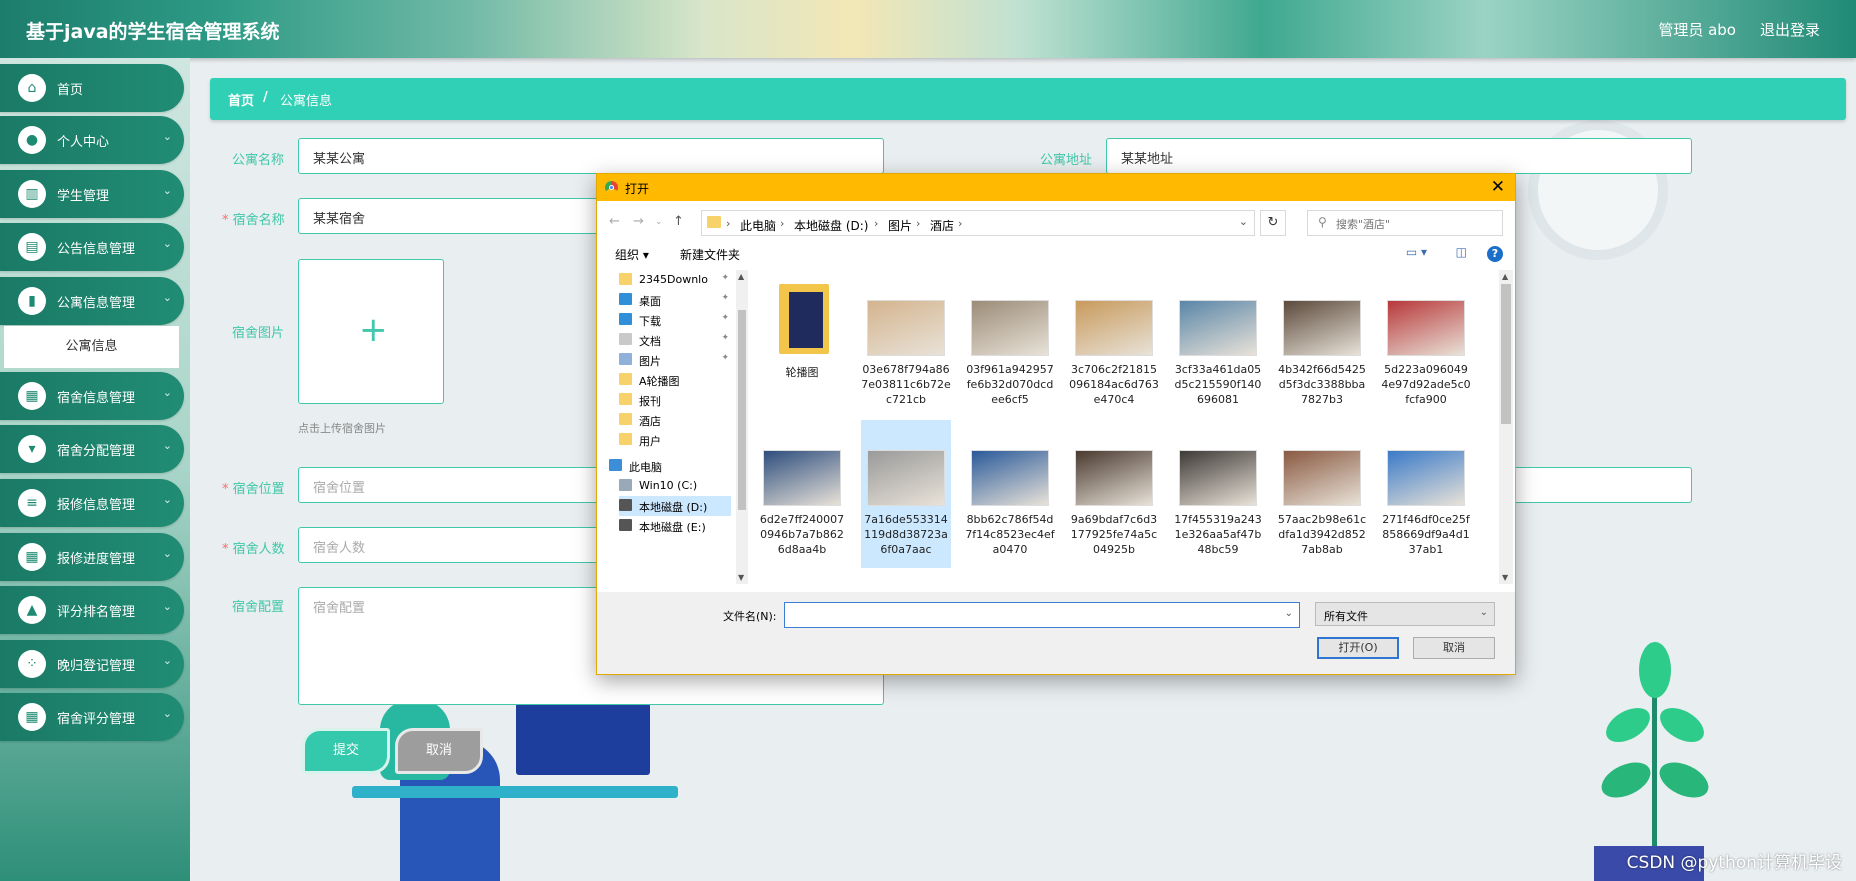 The image size is (1856, 881). I want to click on tree-item: 用户, so click(675, 440).